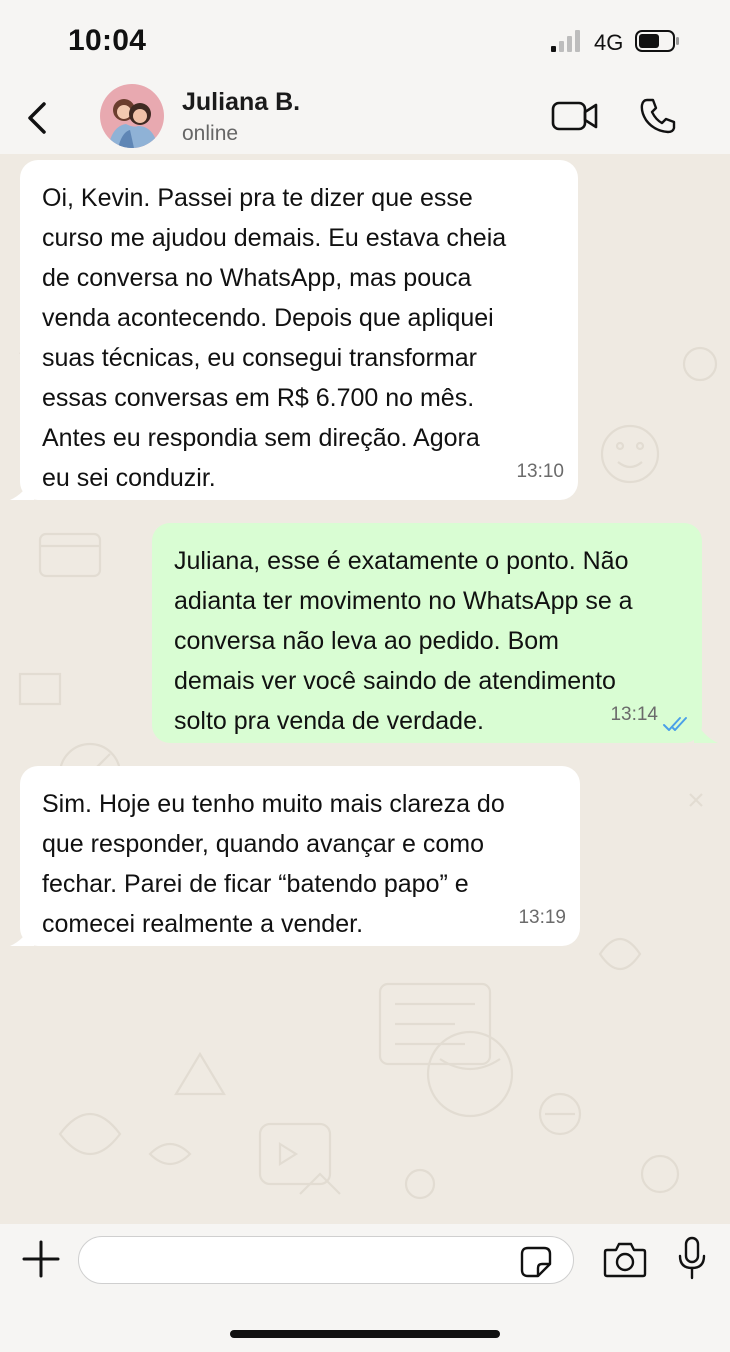 The width and height of the screenshot is (730, 1352). Describe the element at coordinates (540, 471) in the screenshot. I see `message-time: 13:10` at that location.